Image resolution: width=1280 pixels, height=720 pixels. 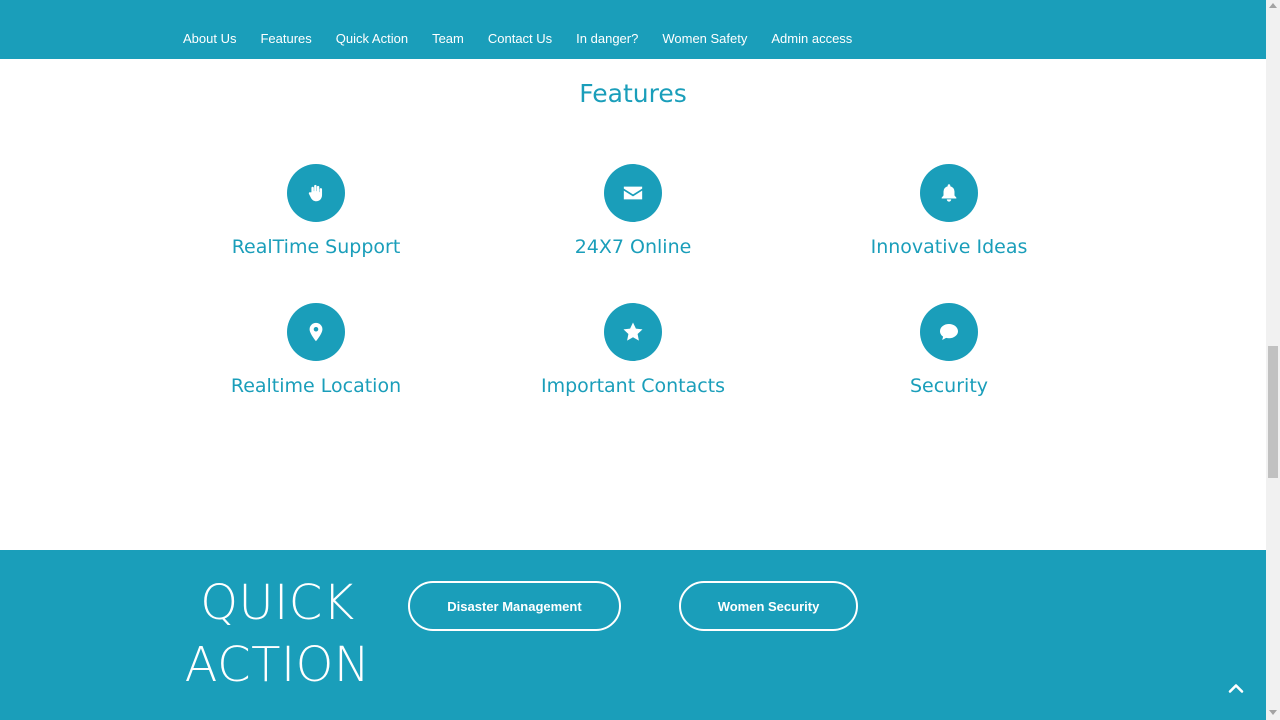 I want to click on bell-icon, so click(x=949, y=193).